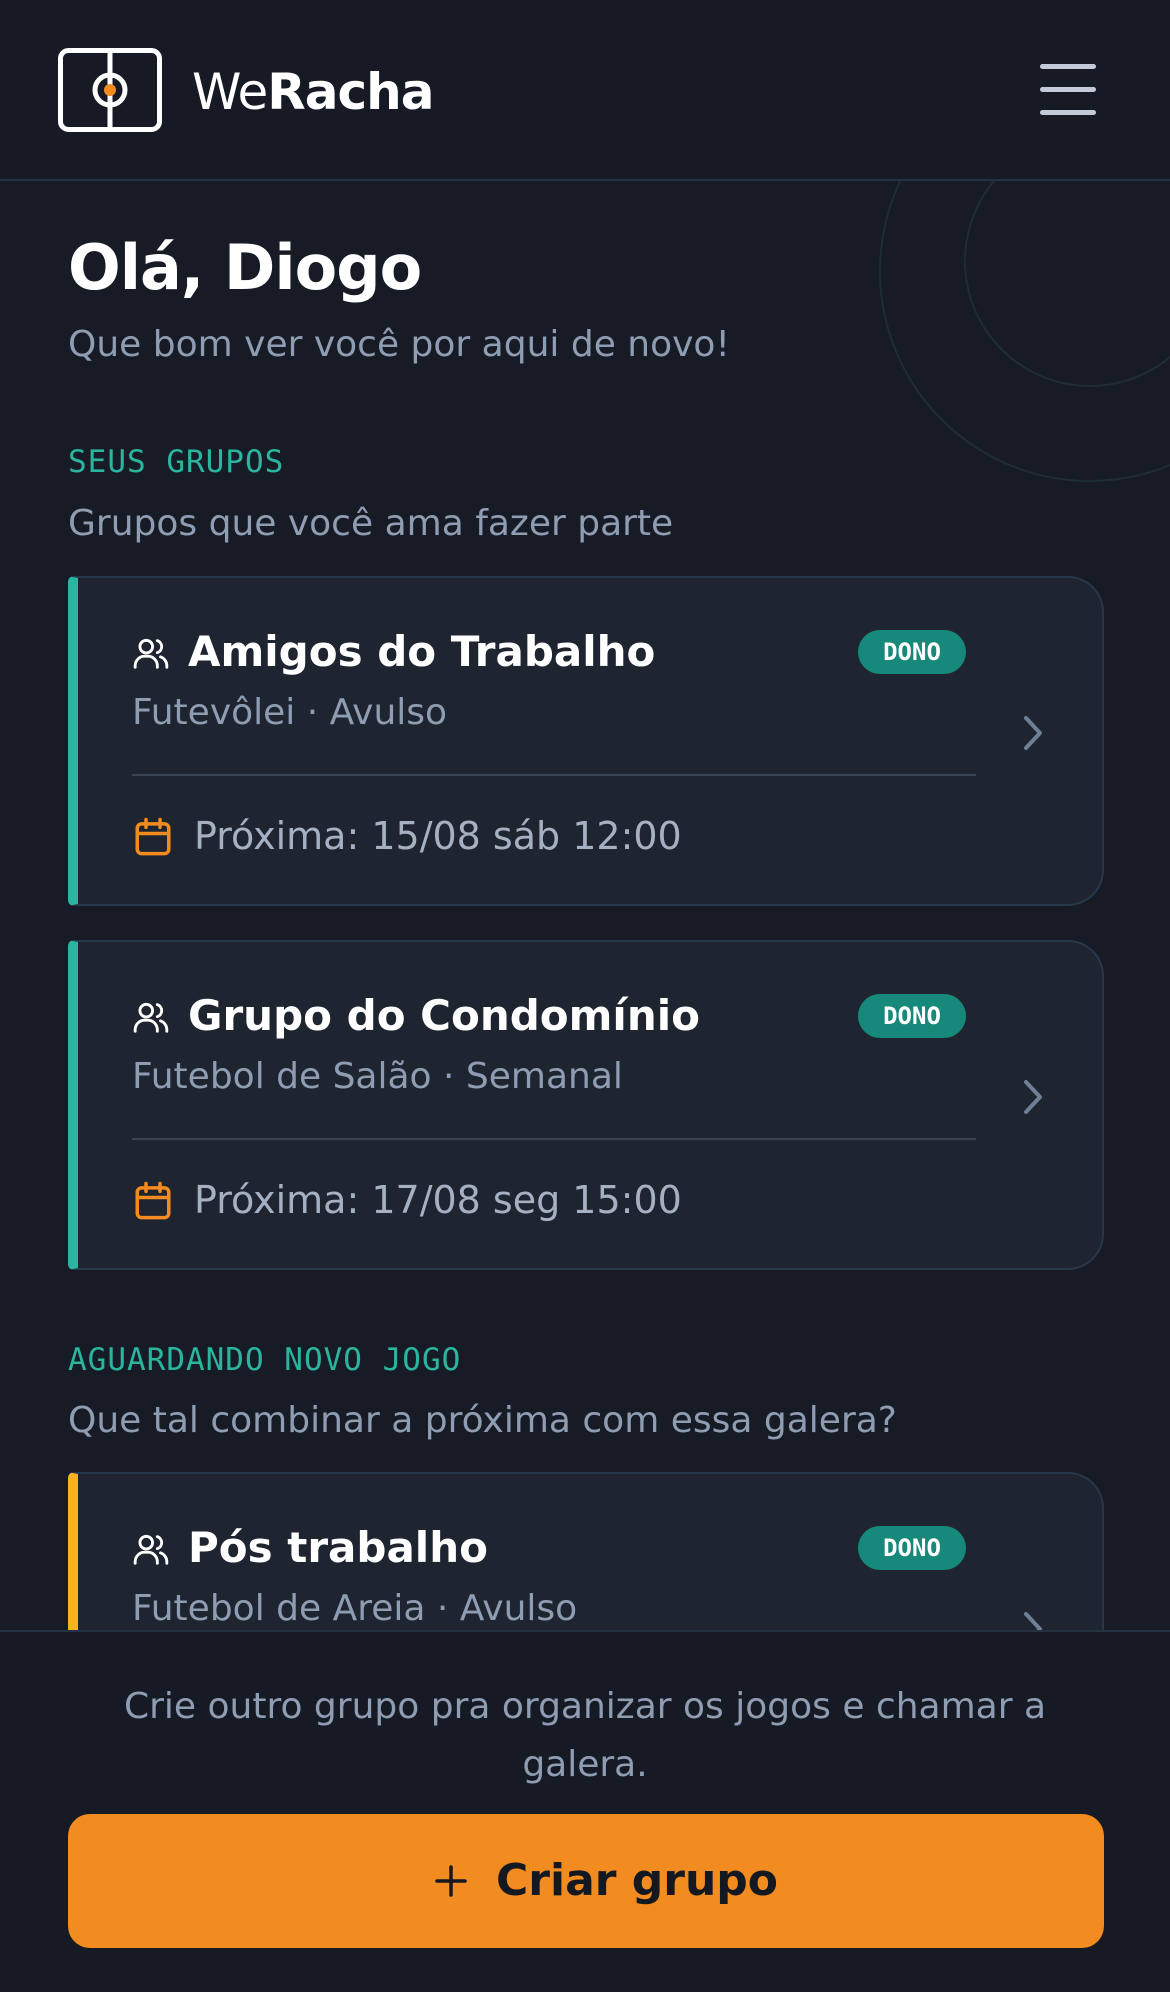  I want to click on group-meta: Futevôlei · Avulso, so click(290, 712).